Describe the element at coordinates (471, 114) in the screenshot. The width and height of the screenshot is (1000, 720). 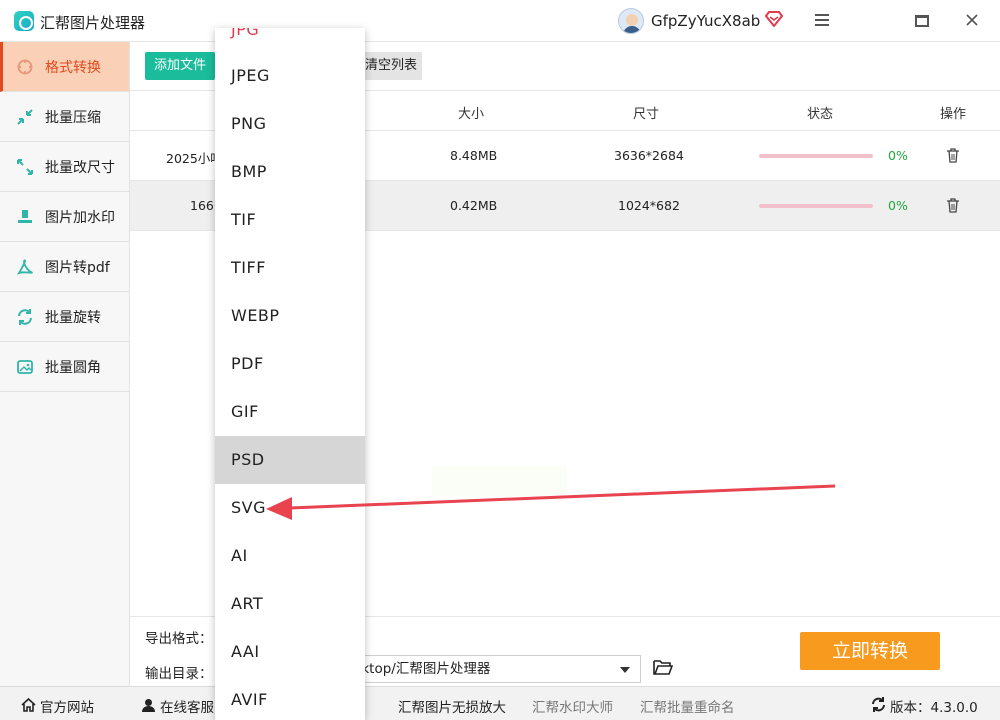
I see `header-size: 大小` at that location.